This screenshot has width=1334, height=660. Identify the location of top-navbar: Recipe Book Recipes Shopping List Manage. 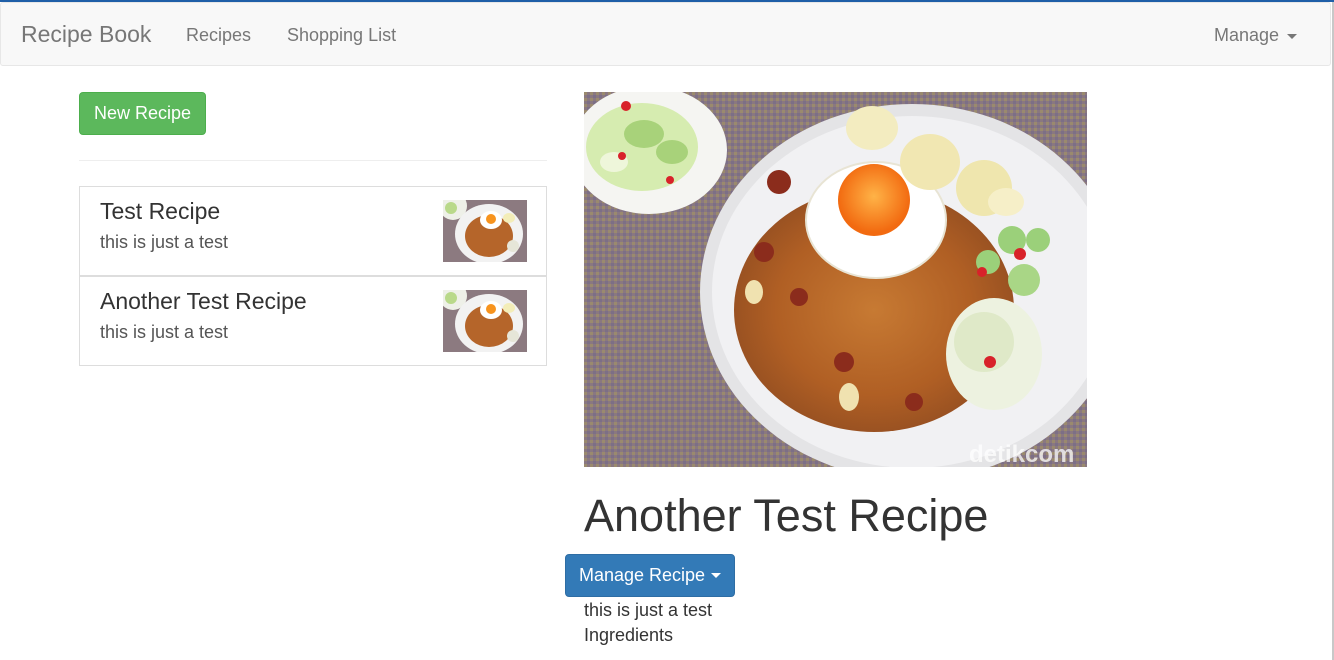
(665, 34).